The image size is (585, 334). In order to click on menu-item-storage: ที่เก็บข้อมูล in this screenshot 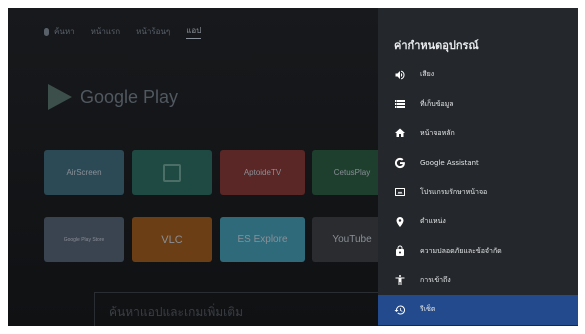, I will do `click(478, 103)`.